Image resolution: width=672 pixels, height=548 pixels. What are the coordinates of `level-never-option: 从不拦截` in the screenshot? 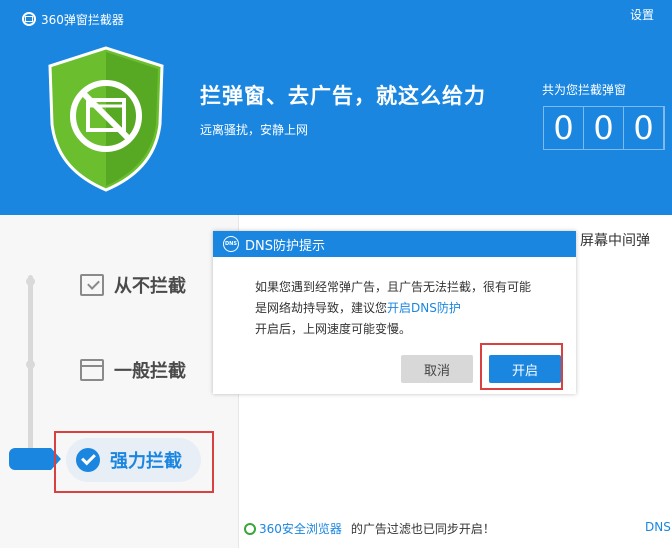 It's located at (133, 285).